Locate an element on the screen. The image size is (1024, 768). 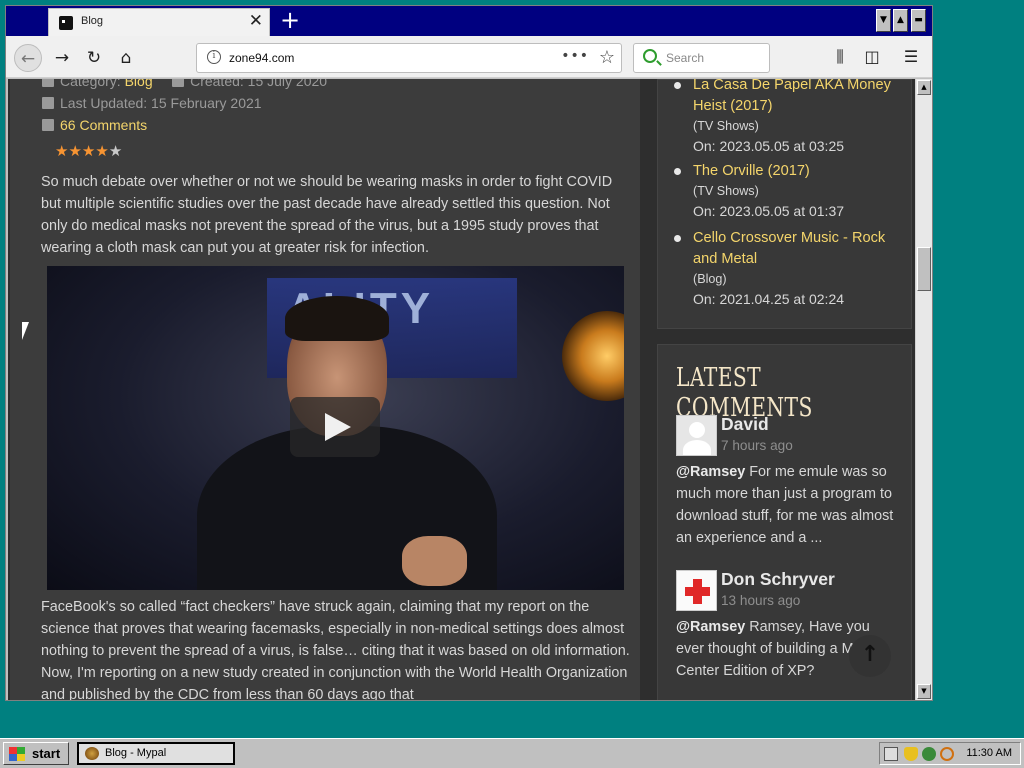
folder-icon is located at coordinates (48, 83).